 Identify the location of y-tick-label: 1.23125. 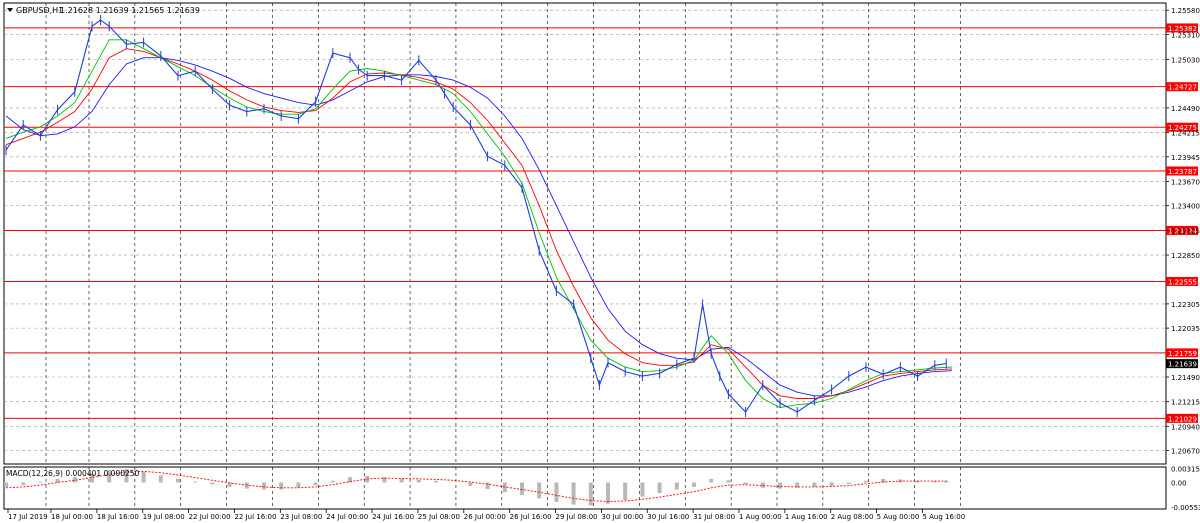
(1185, 231).